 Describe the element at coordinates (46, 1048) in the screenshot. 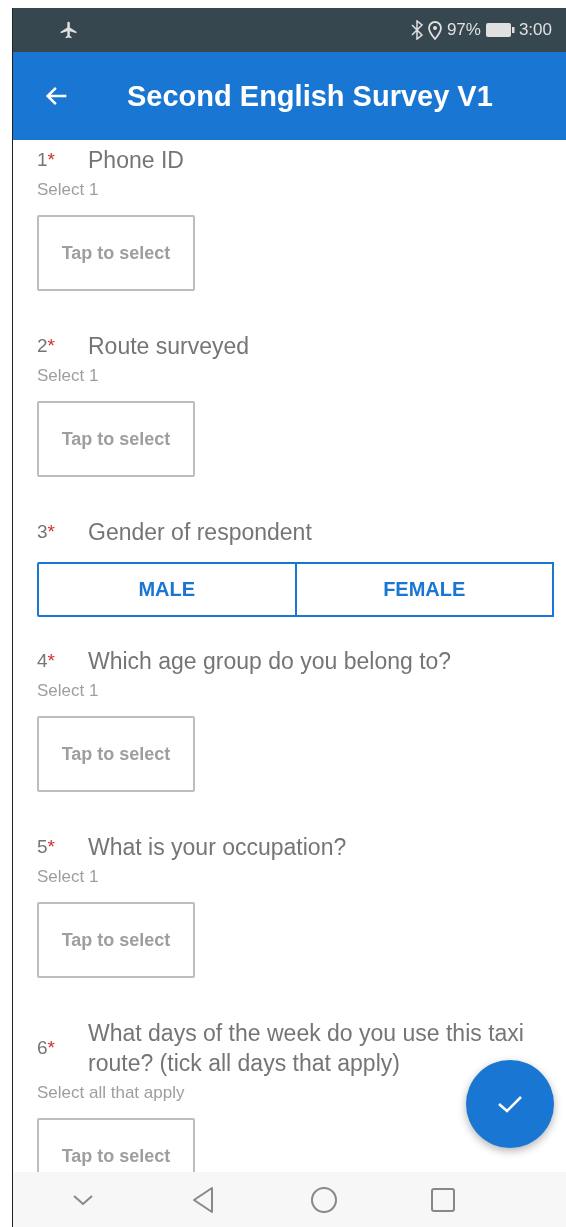

I see `question-number: 6*` at that location.